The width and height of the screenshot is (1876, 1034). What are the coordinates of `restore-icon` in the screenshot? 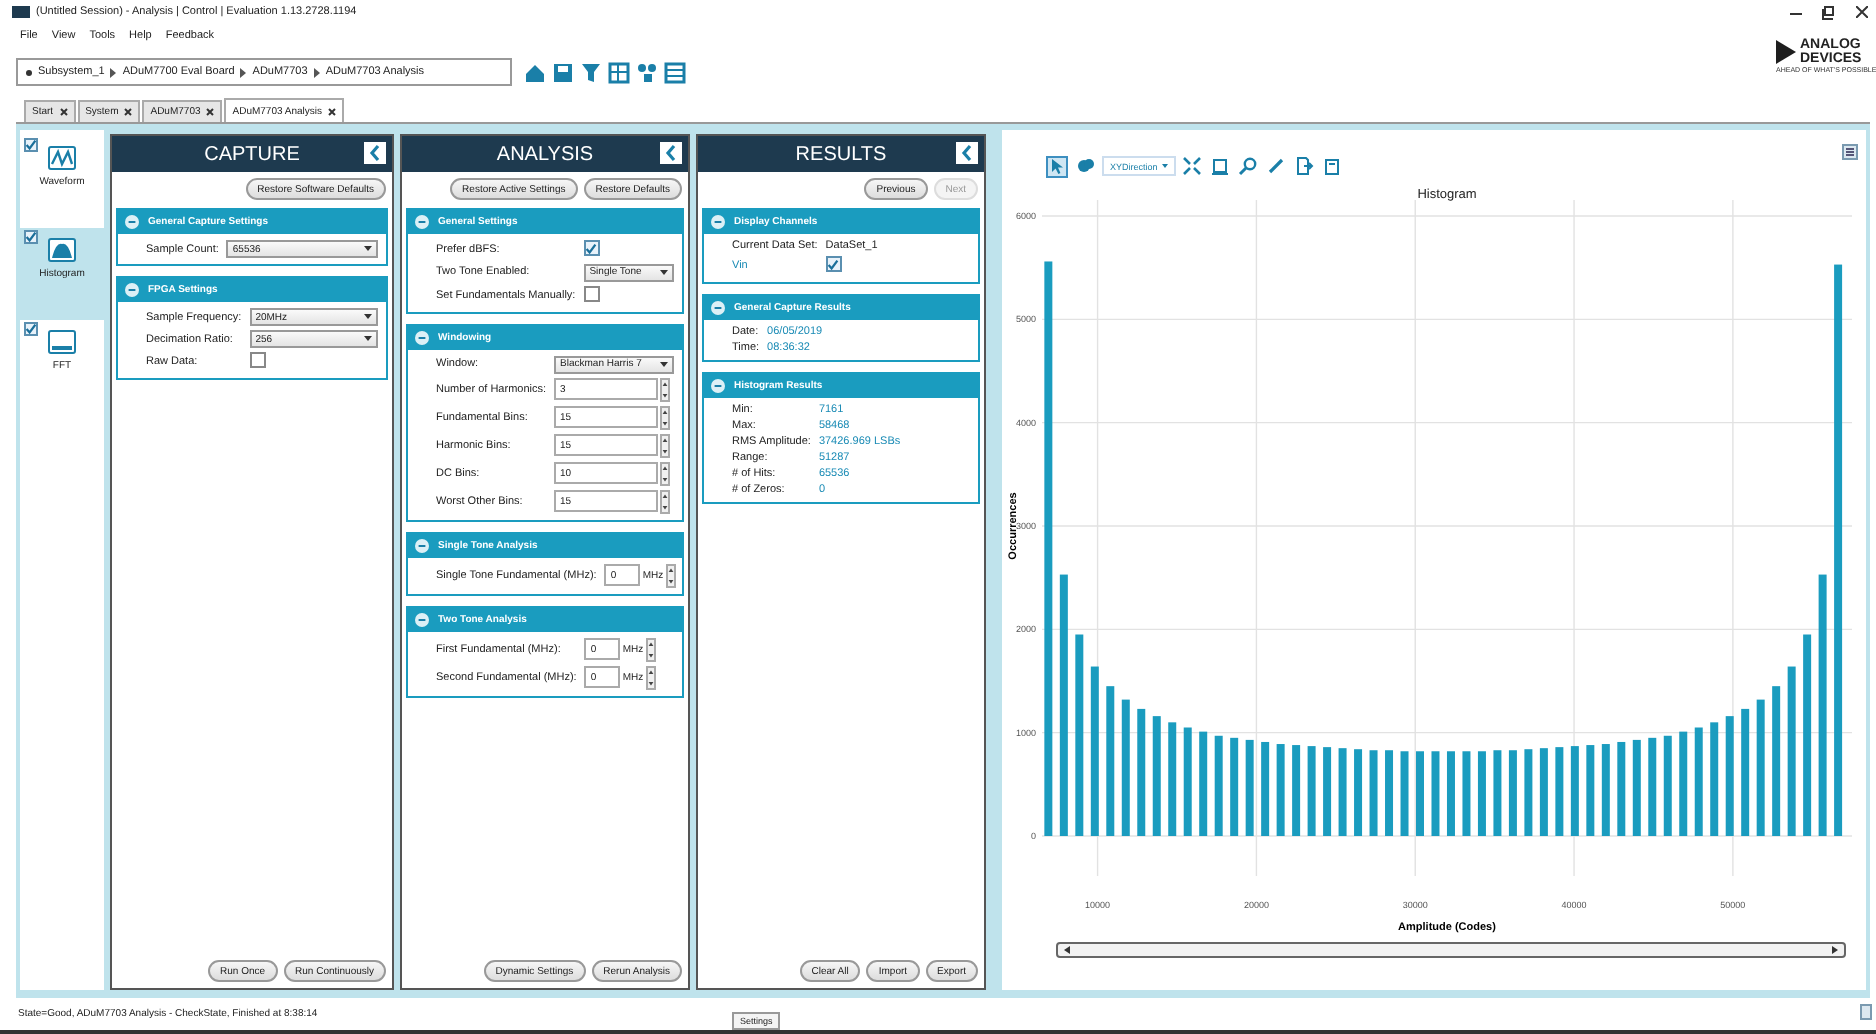 It's located at (1829, 13).